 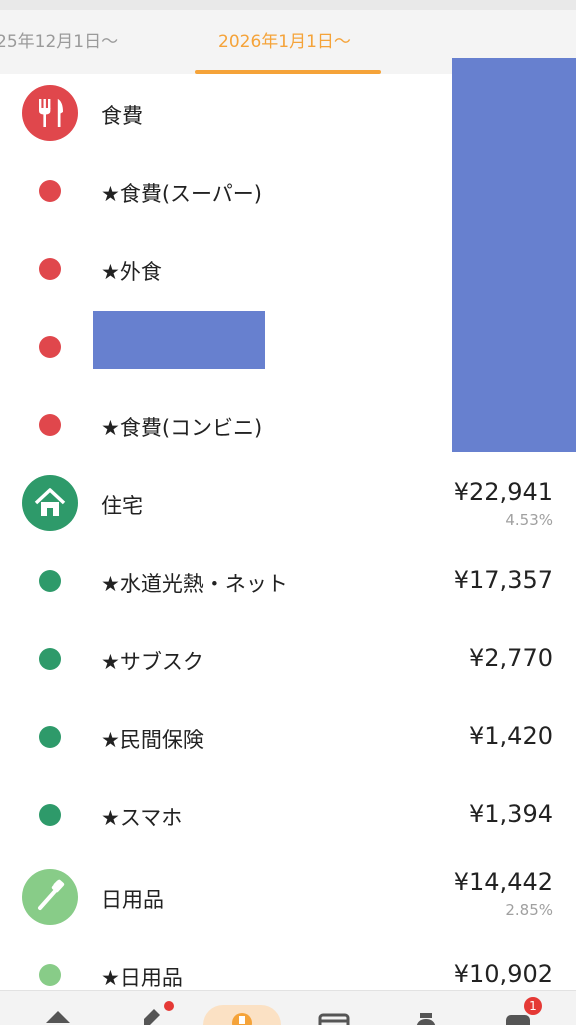 What do you see at coordinates (58, 1012) in the screenshot?
I see `home-icon` at bounding box center [58, 1012].